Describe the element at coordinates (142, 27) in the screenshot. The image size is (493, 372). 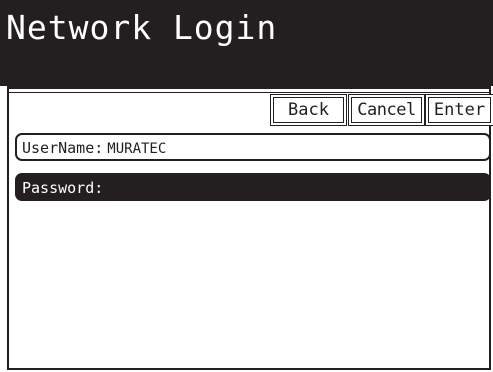
I see `page-title: Network Login` at that location.